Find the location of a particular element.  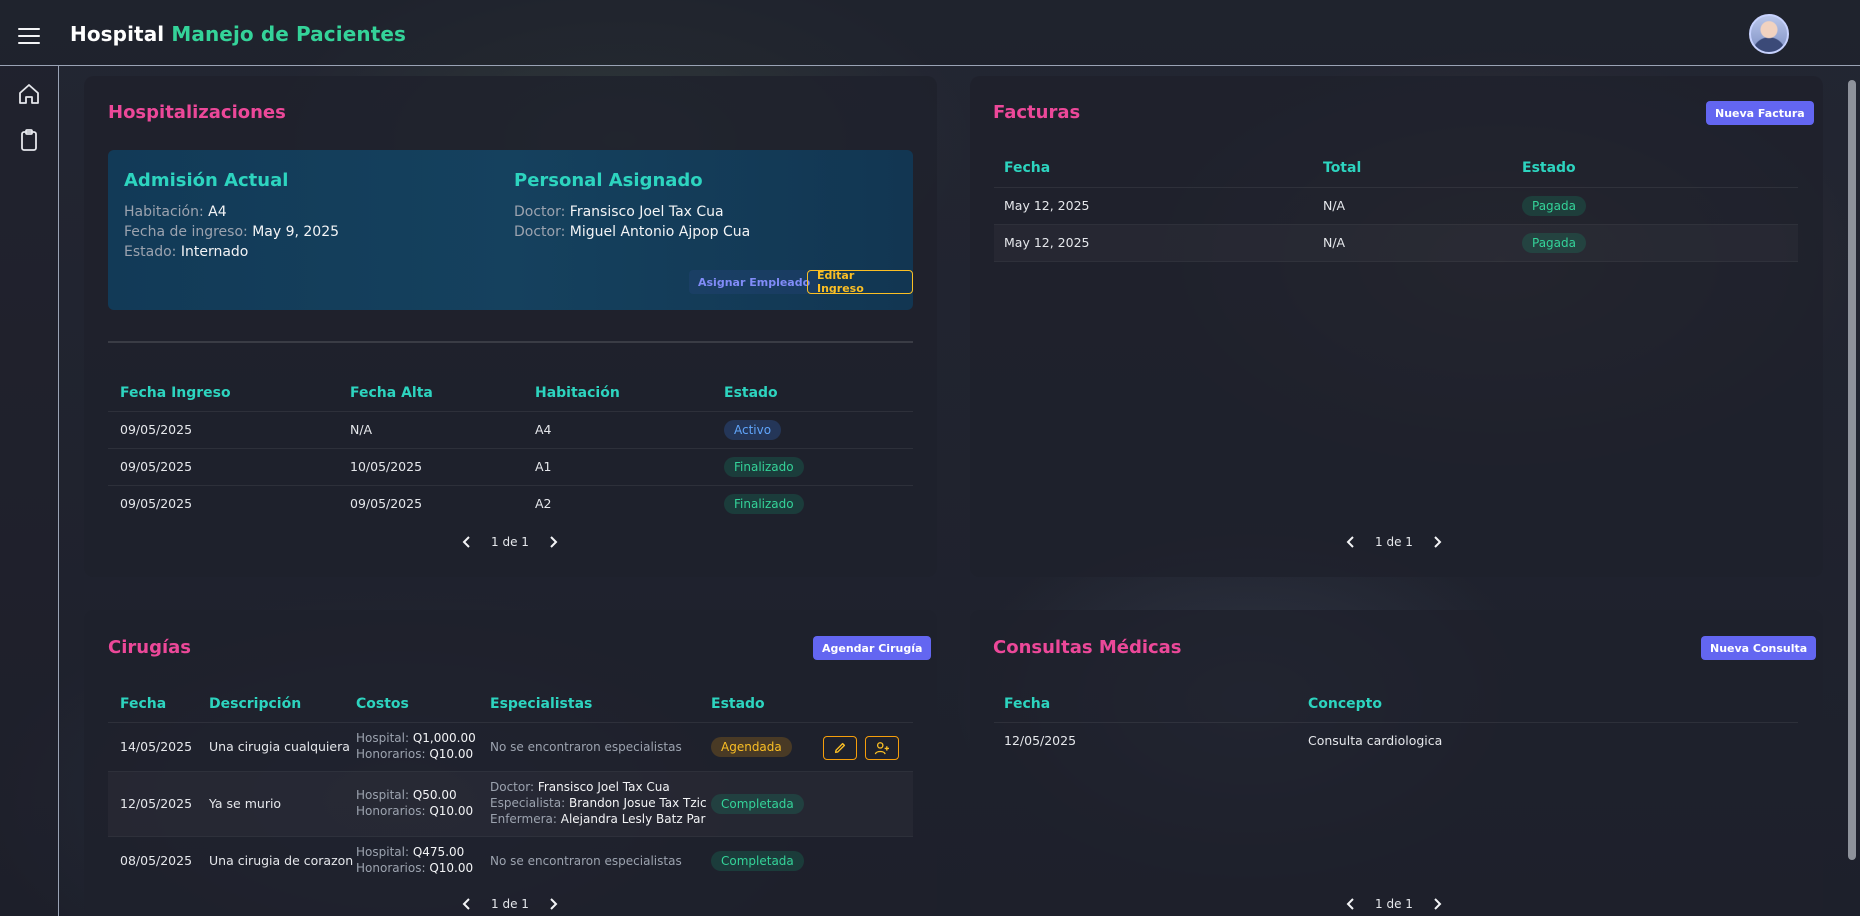

doctor-line-2: Doctor: Miguel Antonio Ajpop Cua is located at coordinates (632, 232).